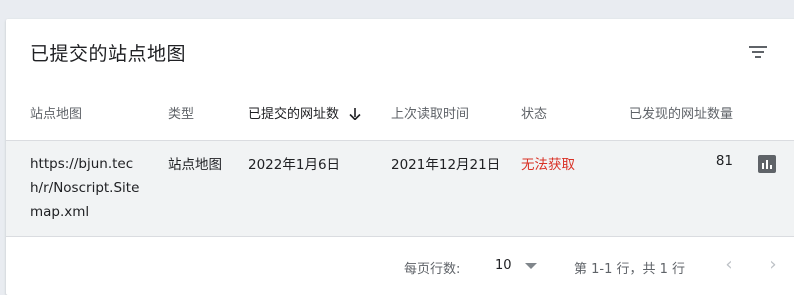 This screenshot has height=295, width=794. What do you see at coordinates (355, 114) in the screenshot?
I see `arrow-down-icon` at bounding box center [355, 114].